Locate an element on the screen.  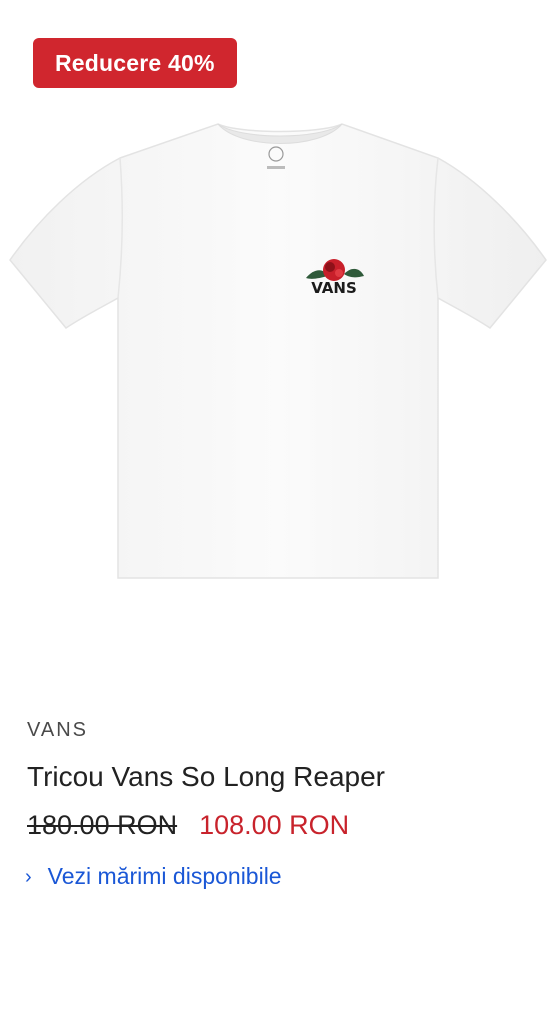
original-price: 180.00 RON is located at coordinates (102, 825).